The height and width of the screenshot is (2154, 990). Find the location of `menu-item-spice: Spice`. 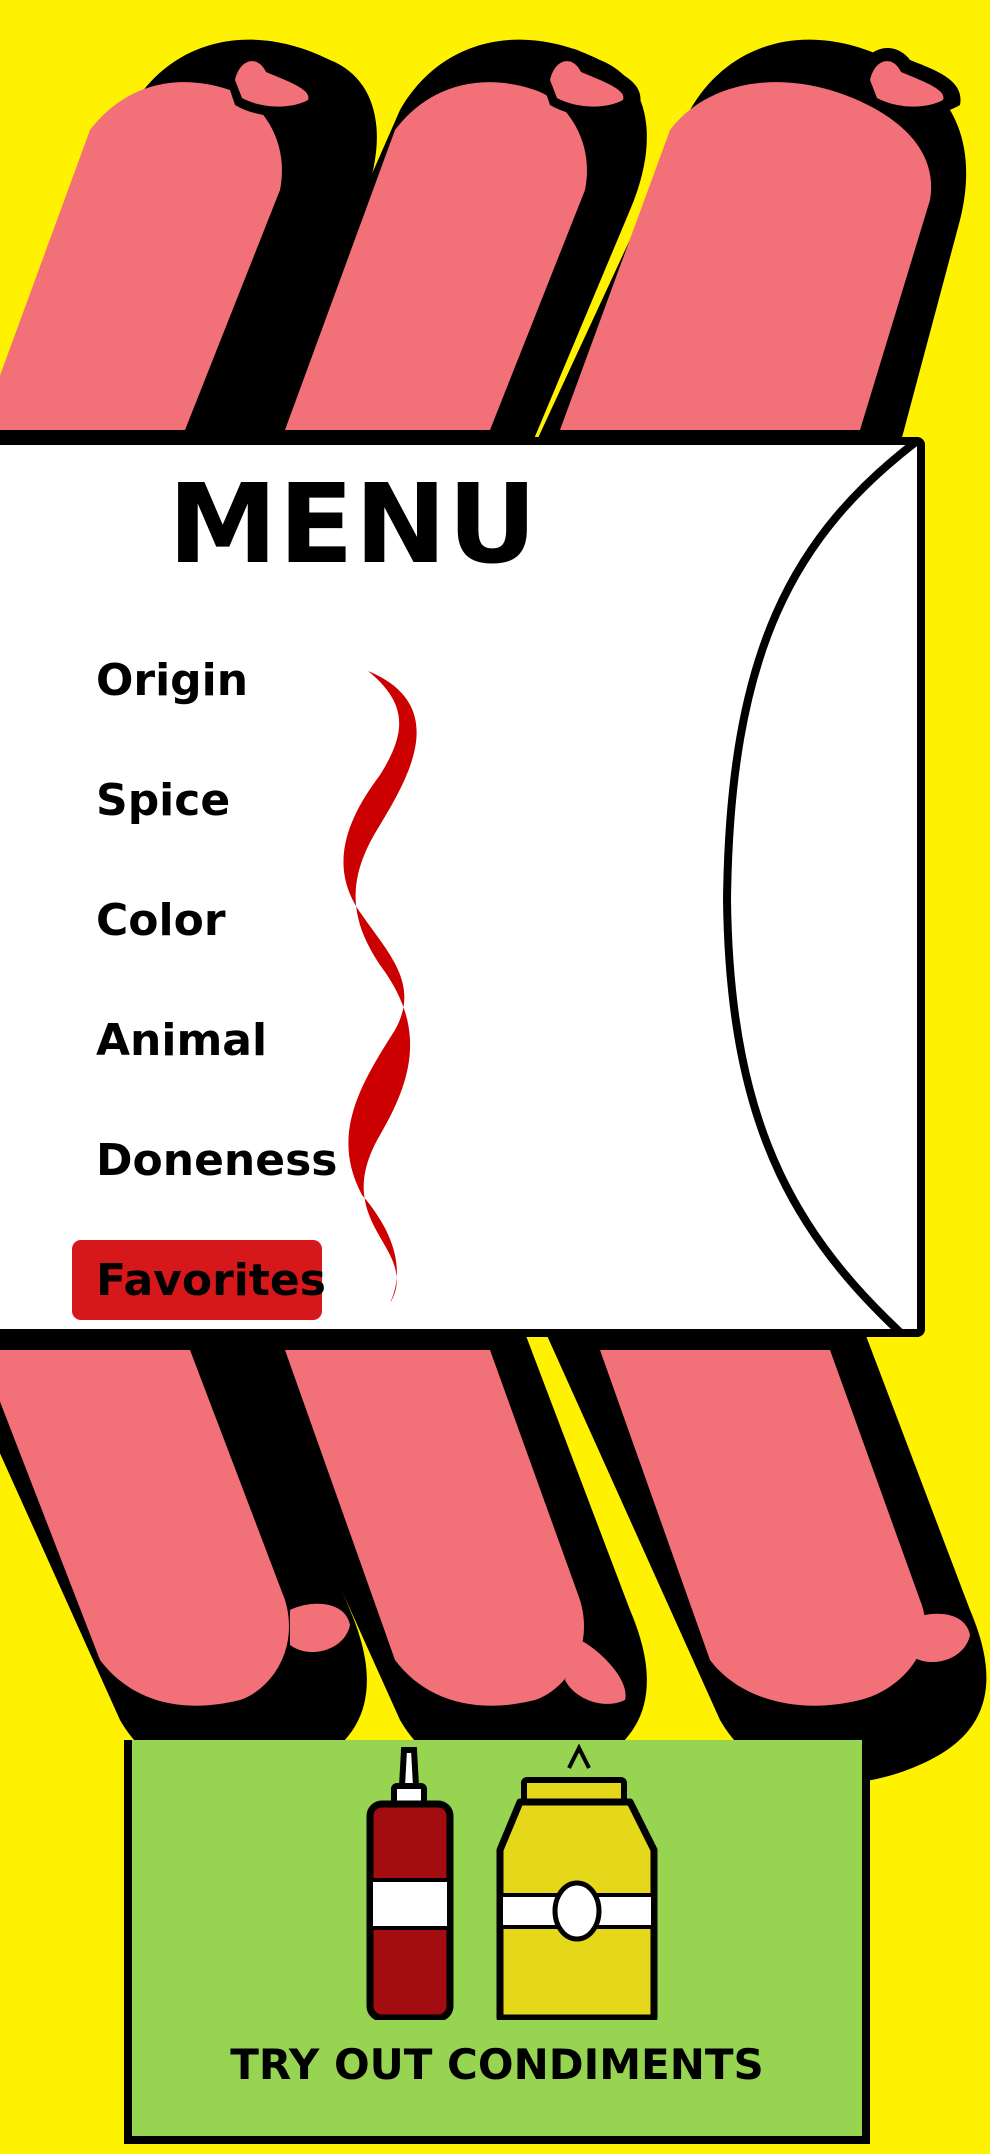

menu-item-spice: Spice is located at coordinates (163, 800).